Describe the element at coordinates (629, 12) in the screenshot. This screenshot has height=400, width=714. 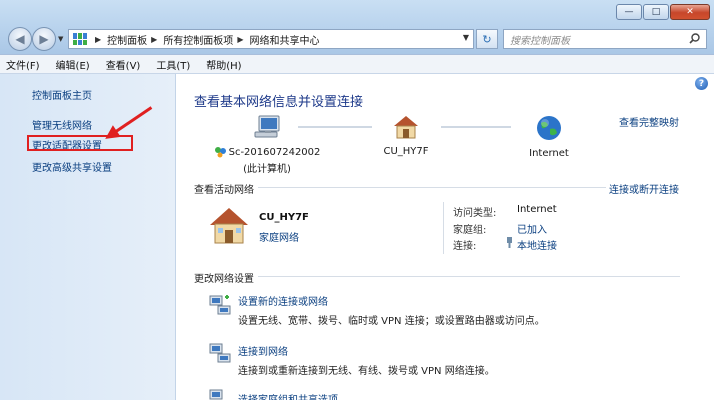
I see `minimize-button: —` at that location.